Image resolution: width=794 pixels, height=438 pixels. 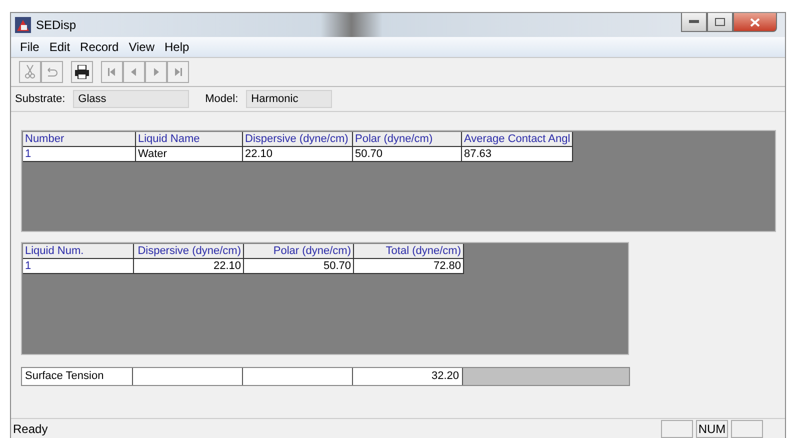 I want to click on maximize-button, so click(x=720, y=22).